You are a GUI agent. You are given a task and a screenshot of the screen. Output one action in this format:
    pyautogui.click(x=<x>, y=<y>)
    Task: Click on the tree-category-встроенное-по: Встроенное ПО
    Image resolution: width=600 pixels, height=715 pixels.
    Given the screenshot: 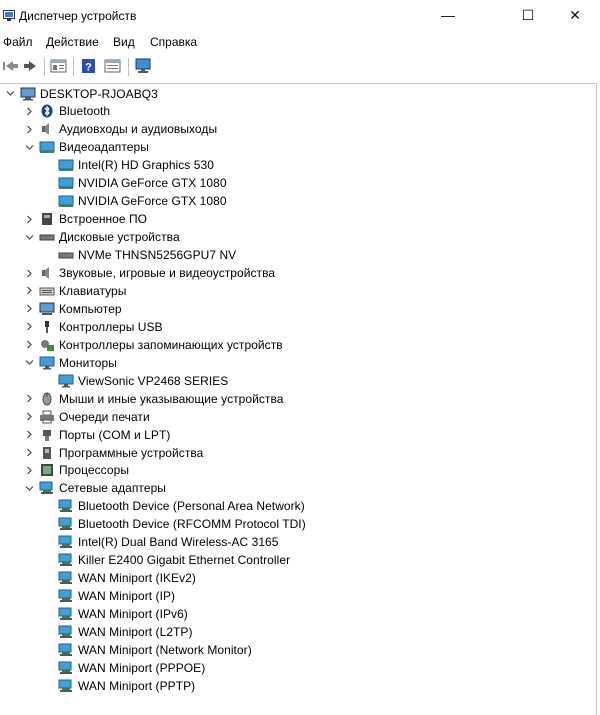 What is the action you would take?
    pyautogui.click(x=85, y=219)
    